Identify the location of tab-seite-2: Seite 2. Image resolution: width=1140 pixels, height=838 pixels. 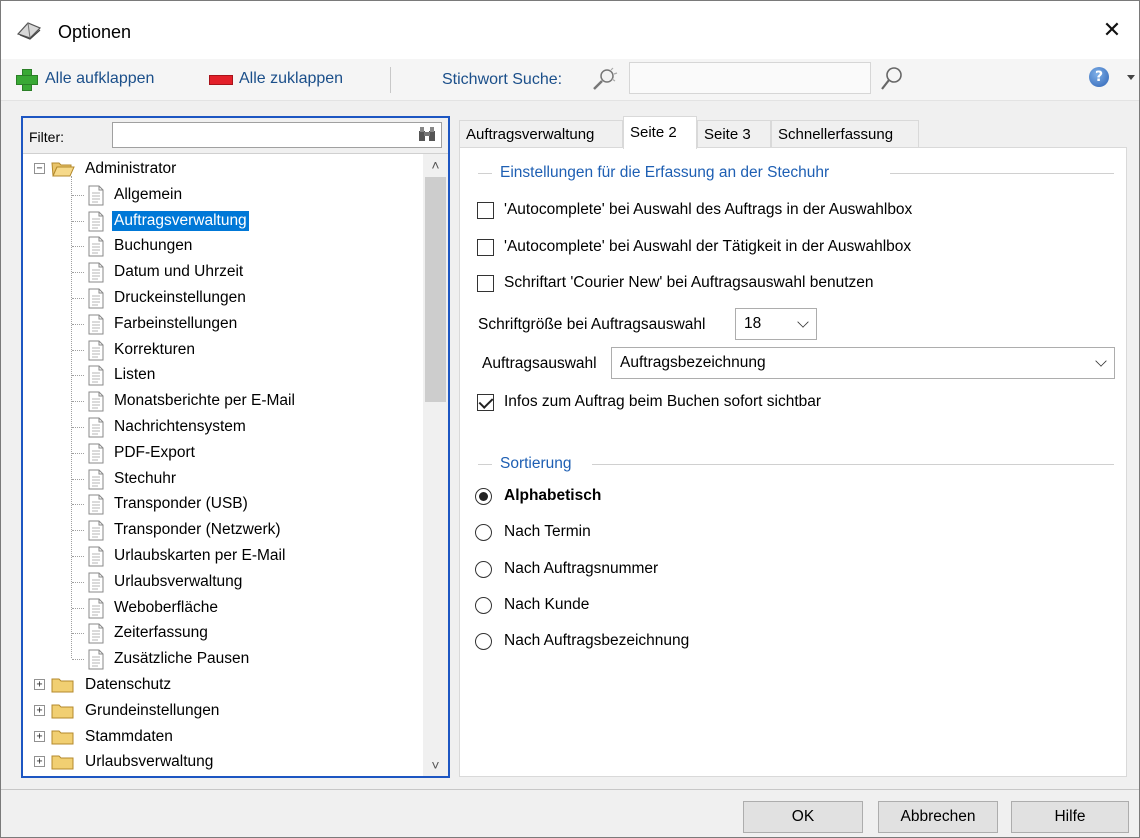
(660, 132).